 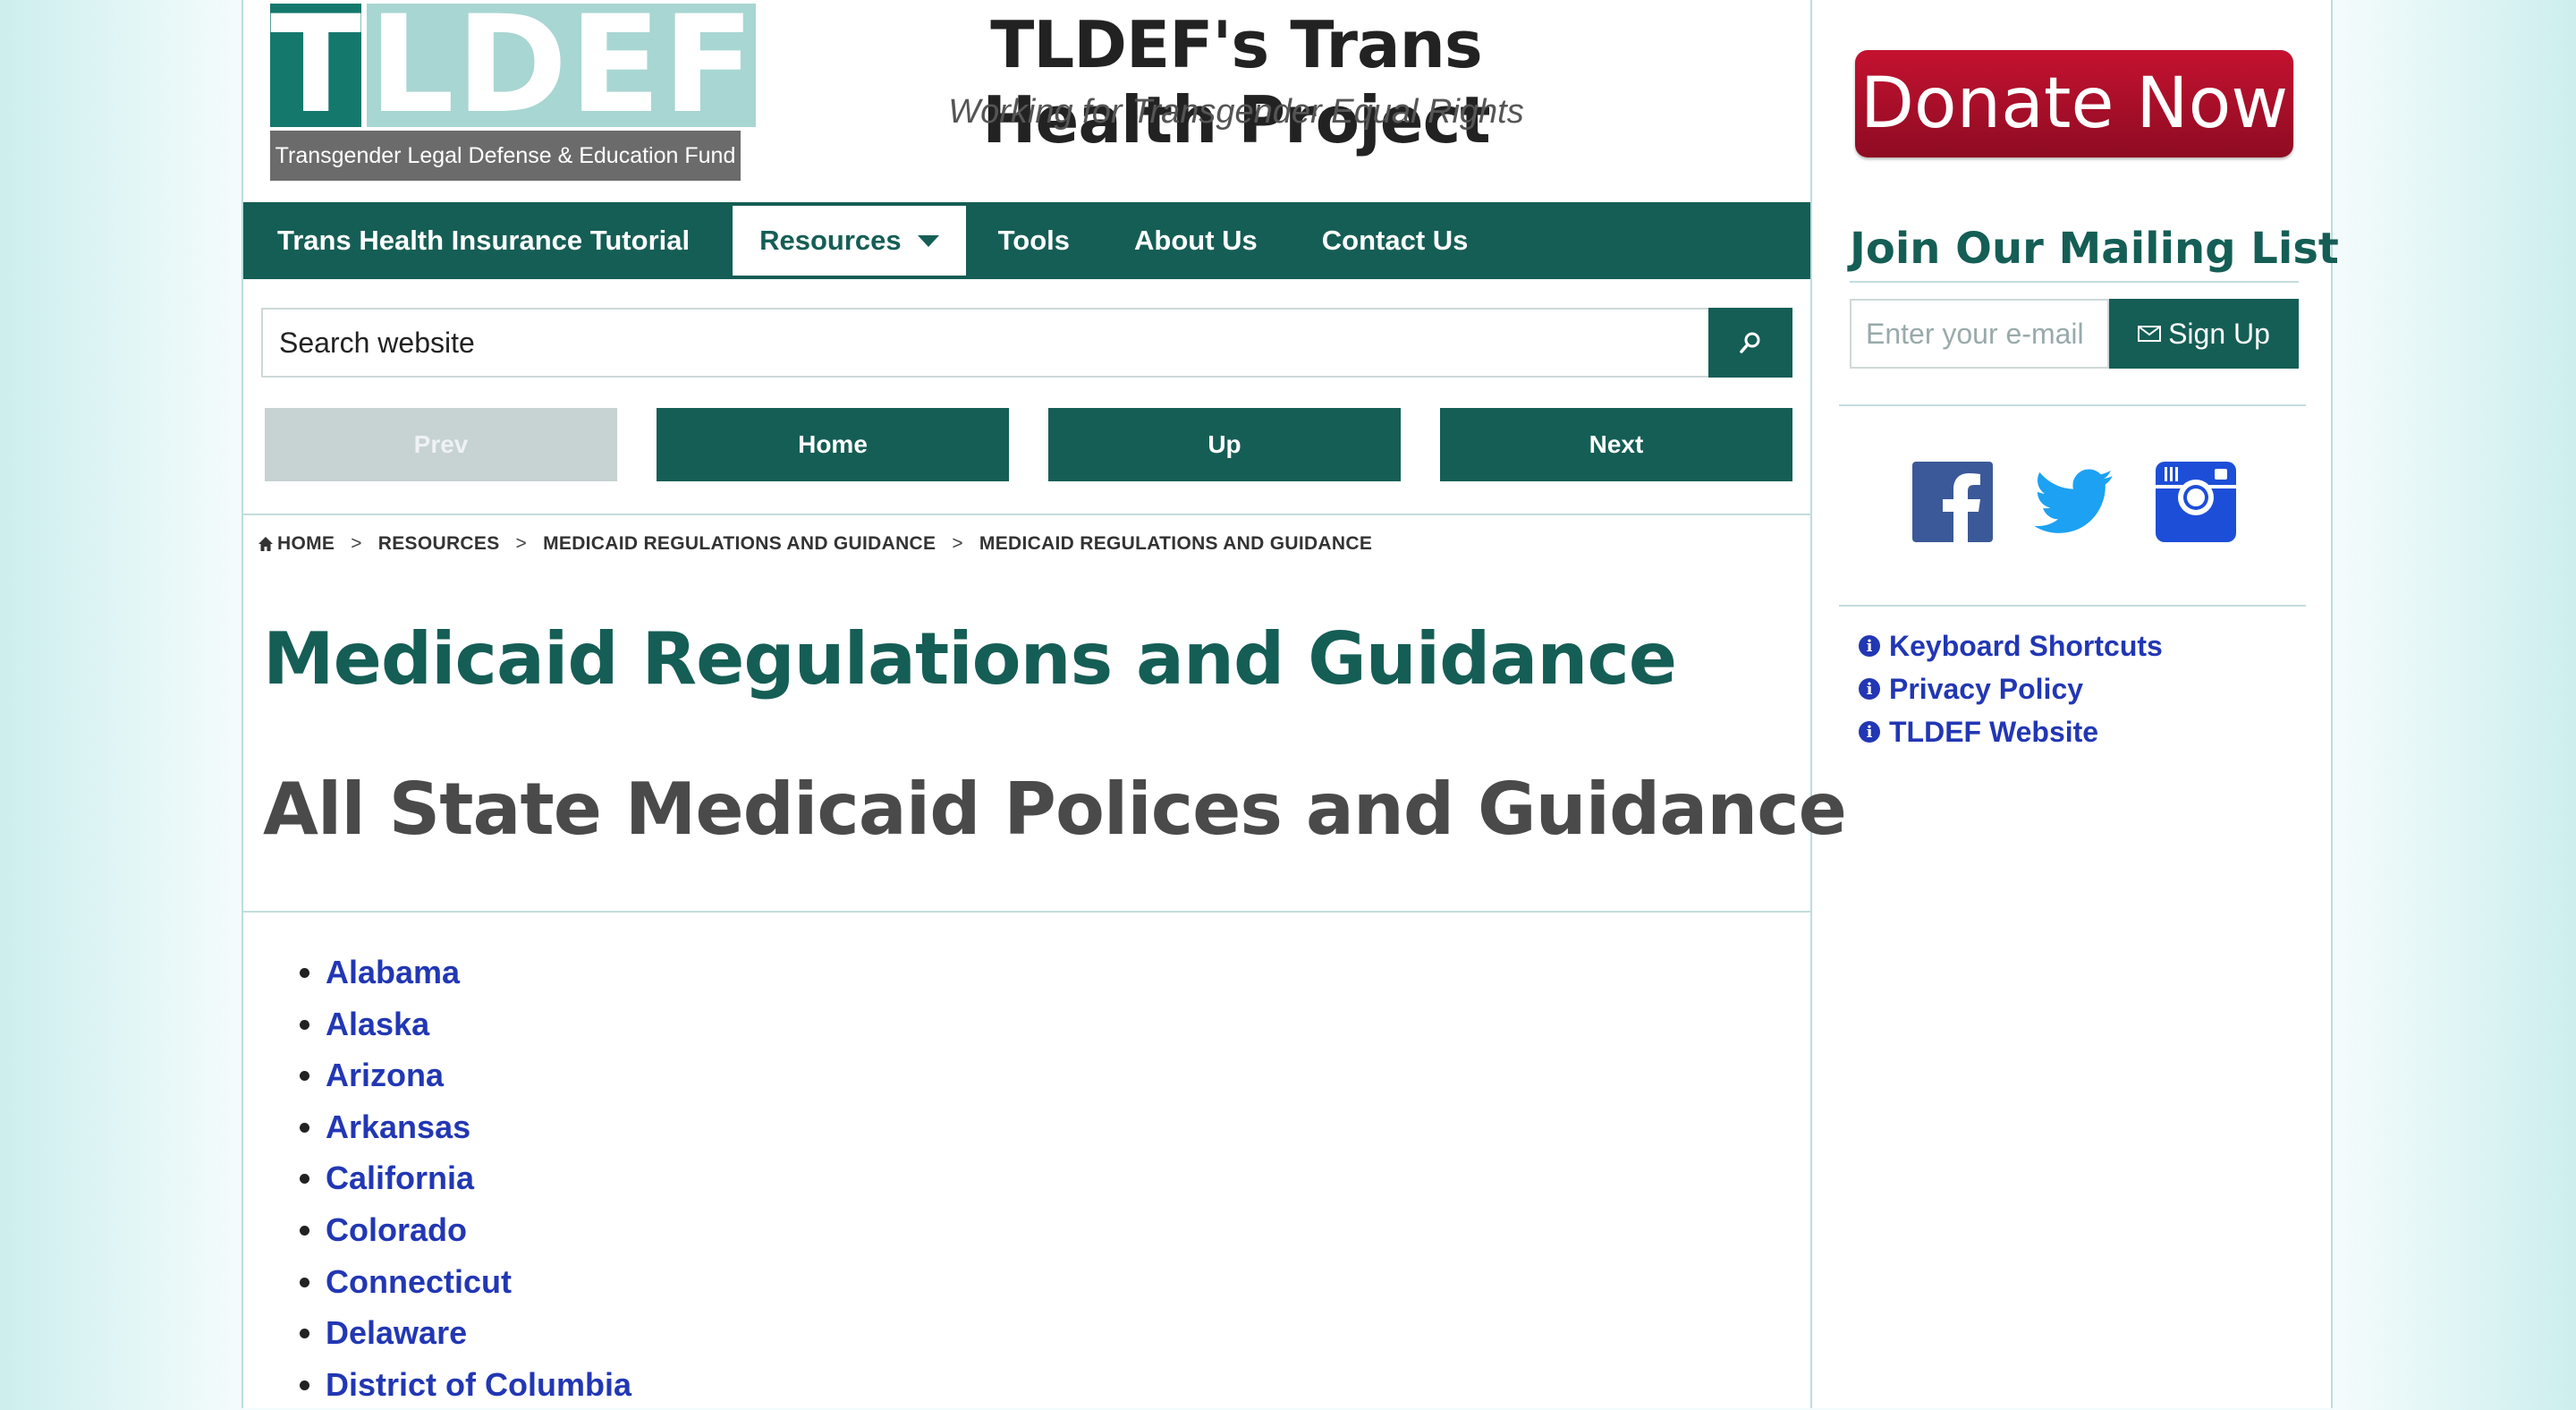 What do you see at coordinates (1395, 241) in the screenshot?
I see `nav-item-contact-us: Contact Us` at bounding box center [1395, 241].